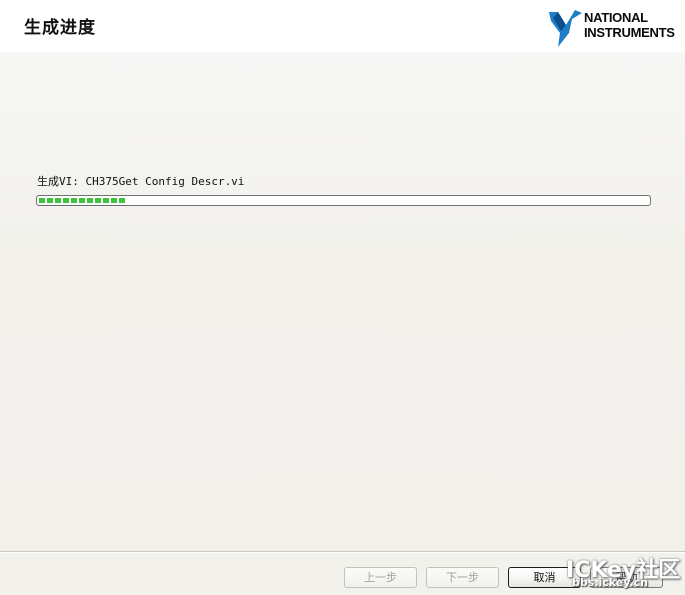  I want to click on ni-eagle-logo-icon, so click(565, 28).